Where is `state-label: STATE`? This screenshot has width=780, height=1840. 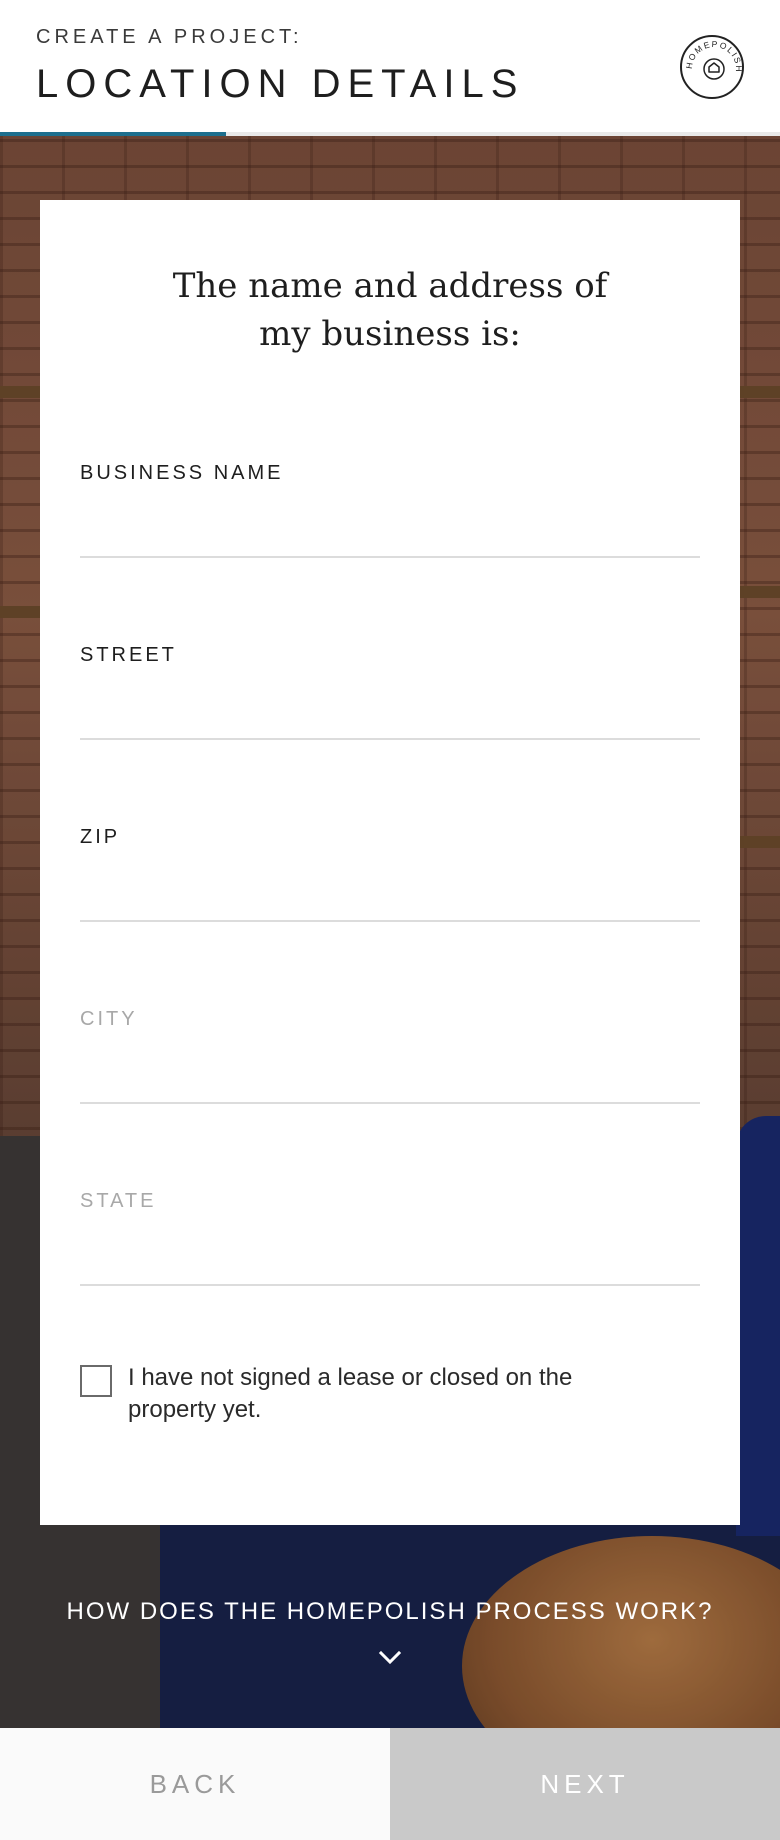
state-label: STATE is located at coordinates (118, 1201).